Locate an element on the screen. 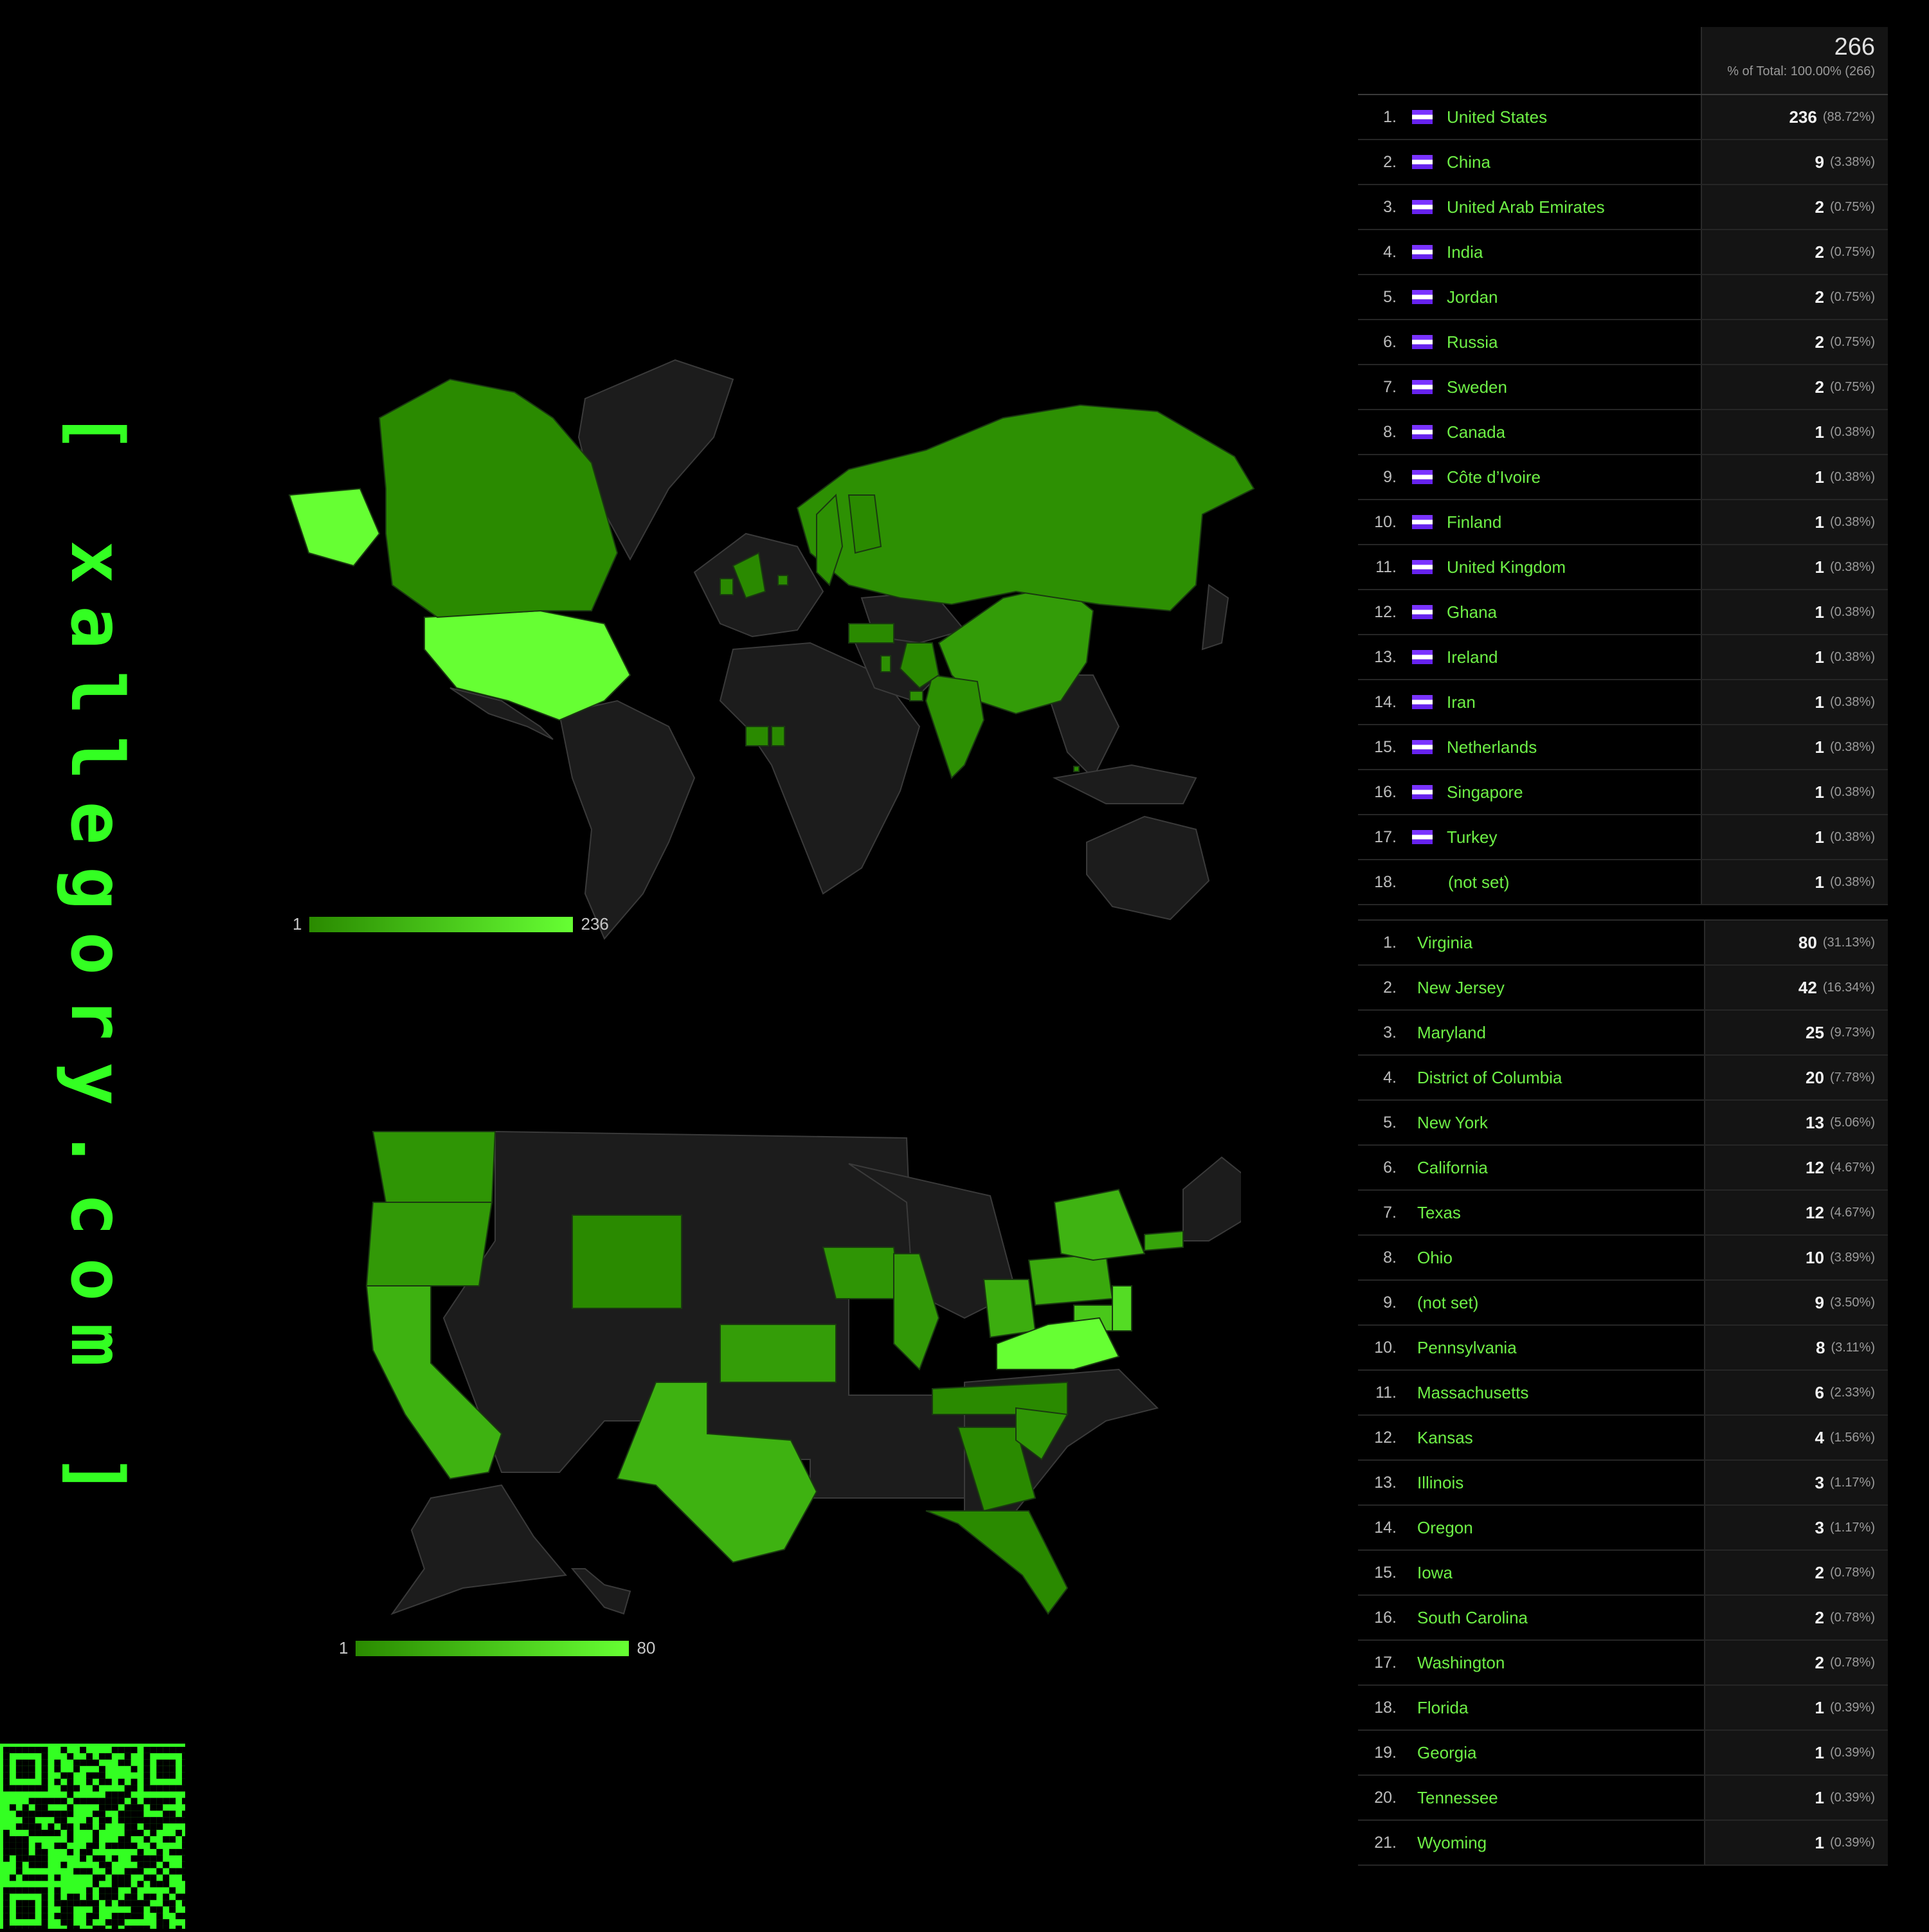 The image size is (1929, 1932). country-region-united-arab-emirates is located at coordinates (916, 696).